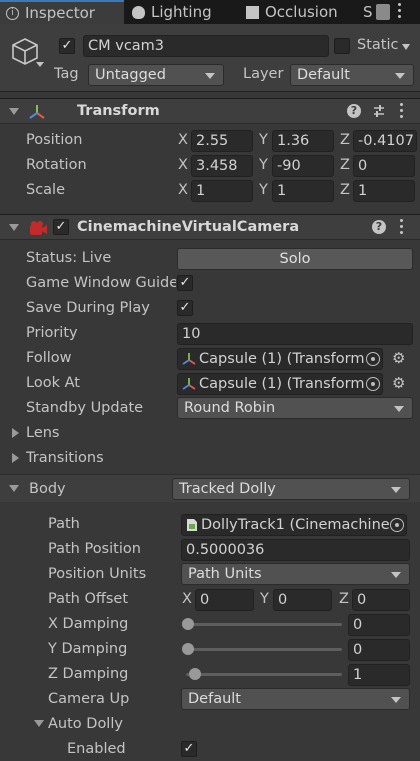 Image resolution: width=420 pixels, height=761 pixels. I want to click on rotation-z-input: 0, so click(384, 166).